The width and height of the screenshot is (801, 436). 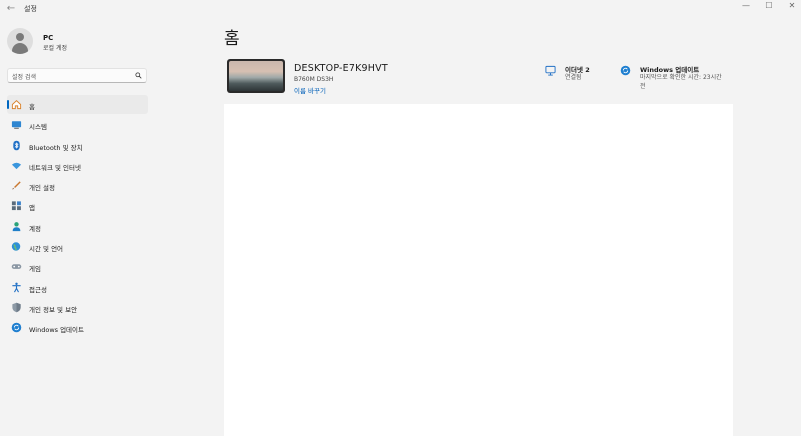 I want to click on maximize-button: ☐, so click(x=769, y=7).